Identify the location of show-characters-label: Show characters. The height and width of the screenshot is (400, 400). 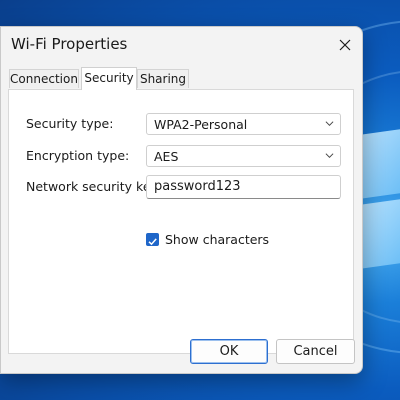
(217, 239).